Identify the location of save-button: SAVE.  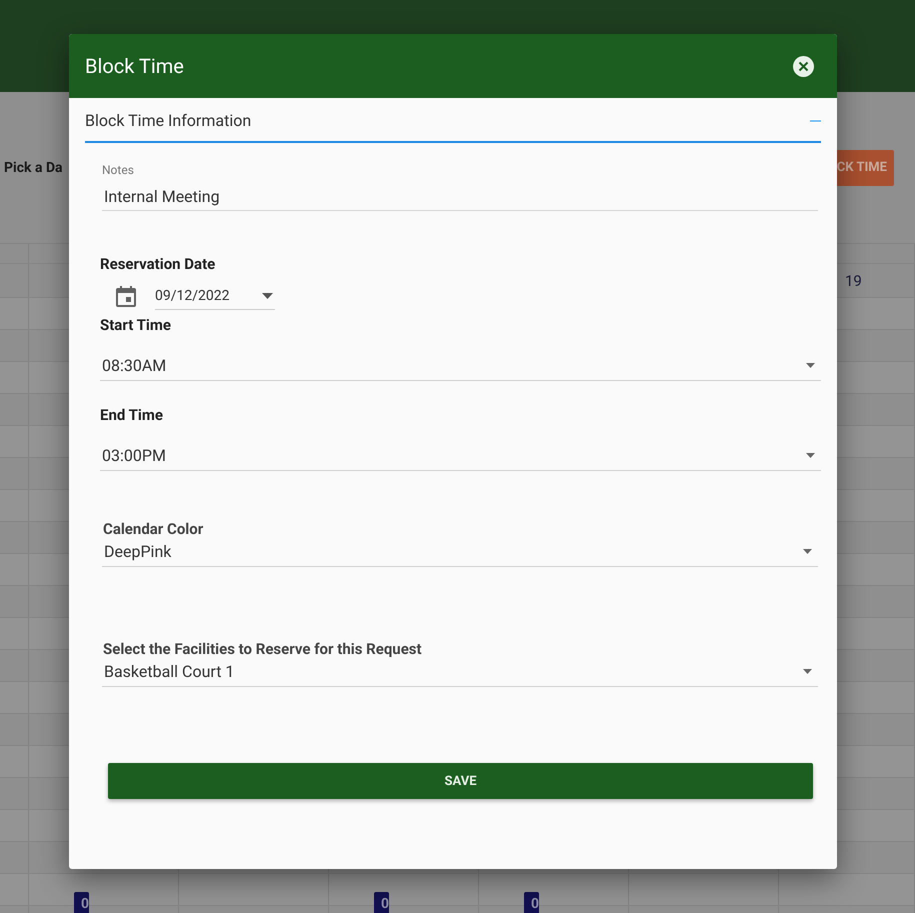
(460, 781).